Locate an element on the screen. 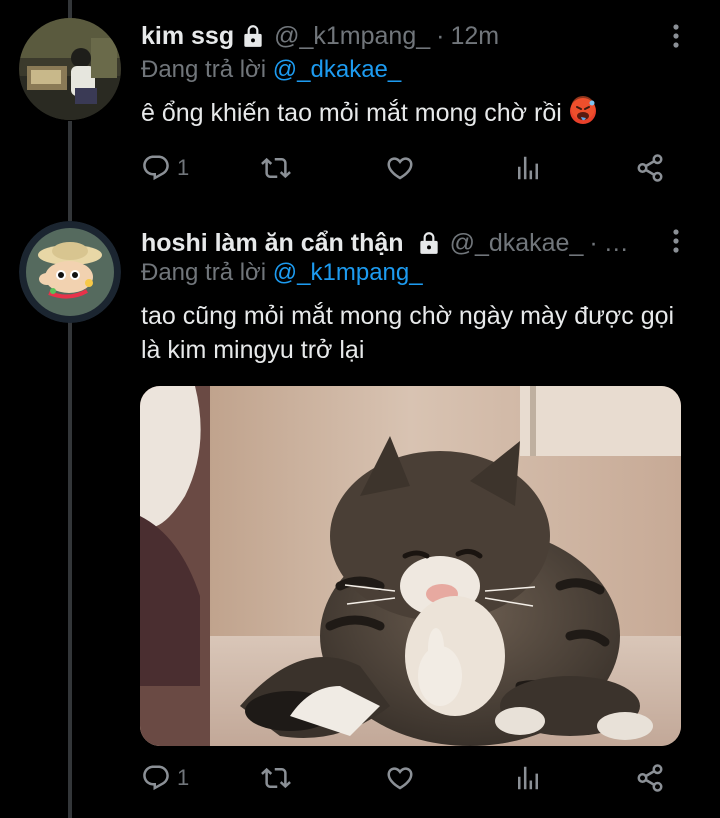  tweet-text: ê ổng khiến tao mỏi mắt mong chờ rồi is located at coordinates (415, 113).